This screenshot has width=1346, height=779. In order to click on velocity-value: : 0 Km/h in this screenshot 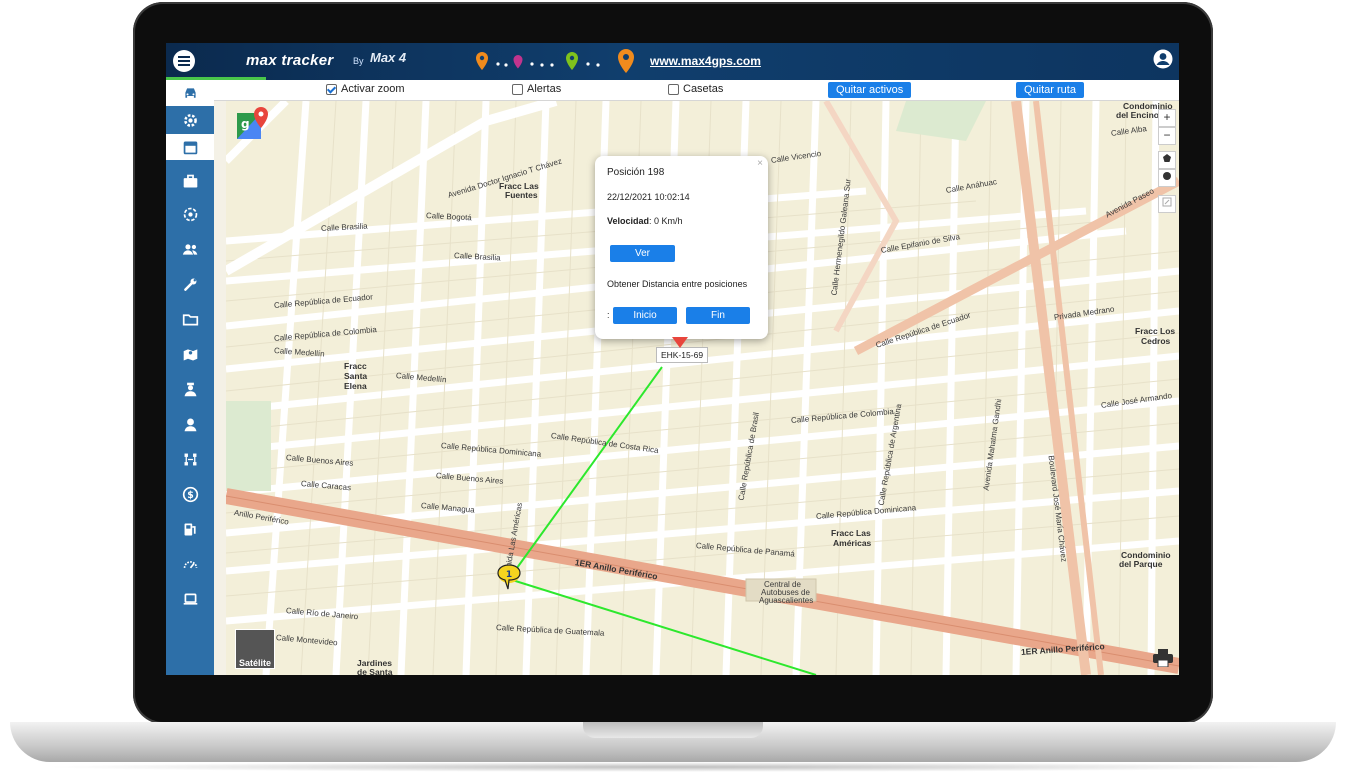, I will do `click(666, 221)`.